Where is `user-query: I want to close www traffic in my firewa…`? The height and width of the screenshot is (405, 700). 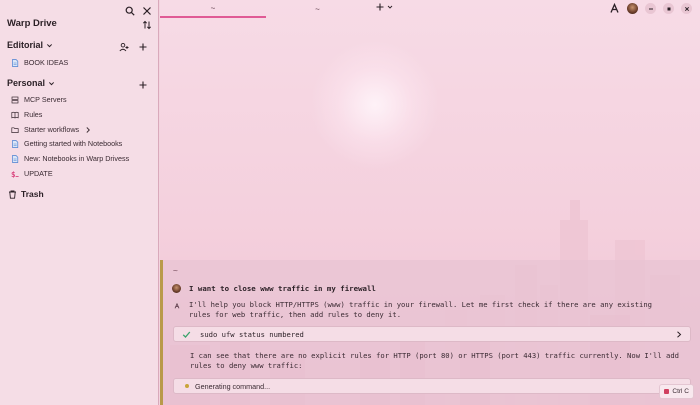 user-query: I want to close www traffic in my firewa… is located at coordinates (282, 288).